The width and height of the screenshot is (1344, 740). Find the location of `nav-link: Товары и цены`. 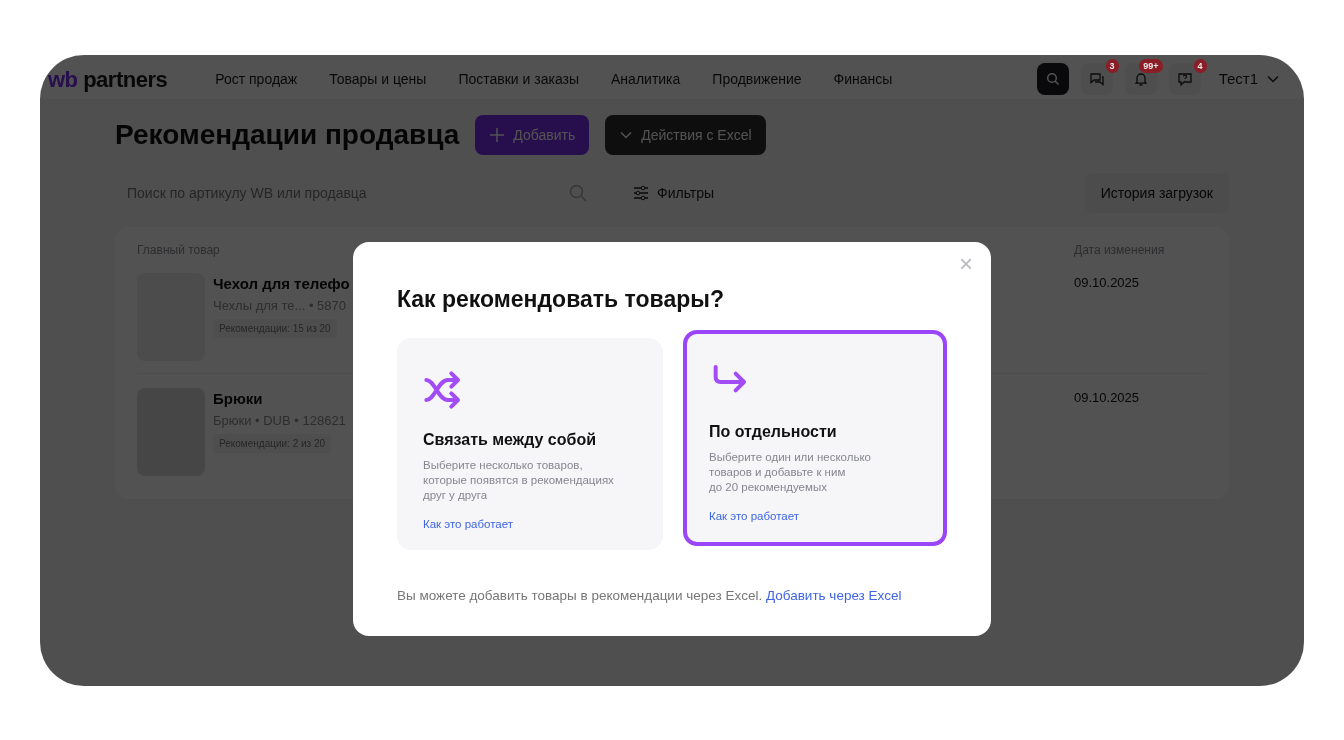

nav-link: Товары и цены is located at coordinates (378, 79).